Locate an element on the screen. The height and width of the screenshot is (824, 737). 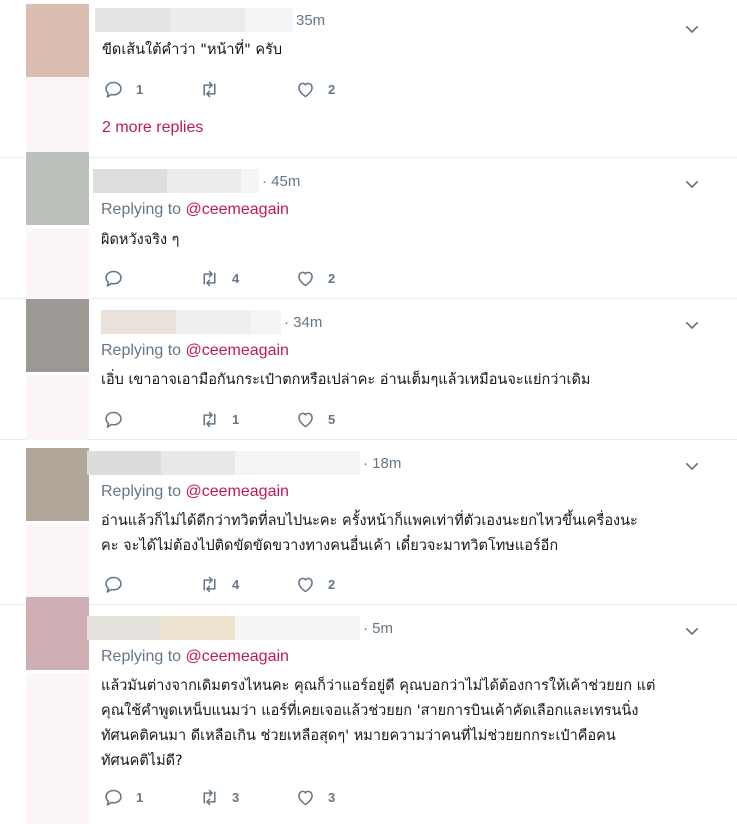
retweet-count: 3 is located at coordinates (236, 797).